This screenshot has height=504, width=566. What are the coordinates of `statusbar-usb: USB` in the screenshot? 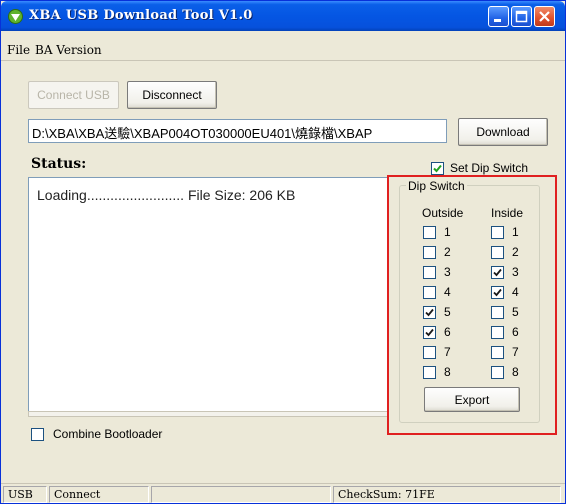 It's located at (25, 494).